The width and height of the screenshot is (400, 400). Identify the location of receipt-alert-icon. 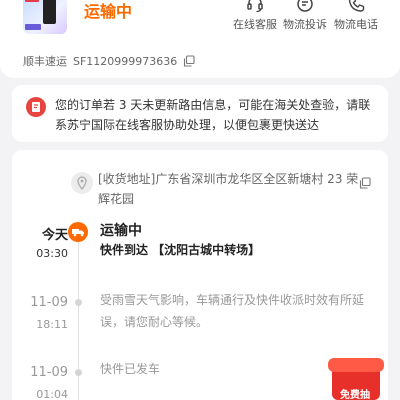
(36, 107).